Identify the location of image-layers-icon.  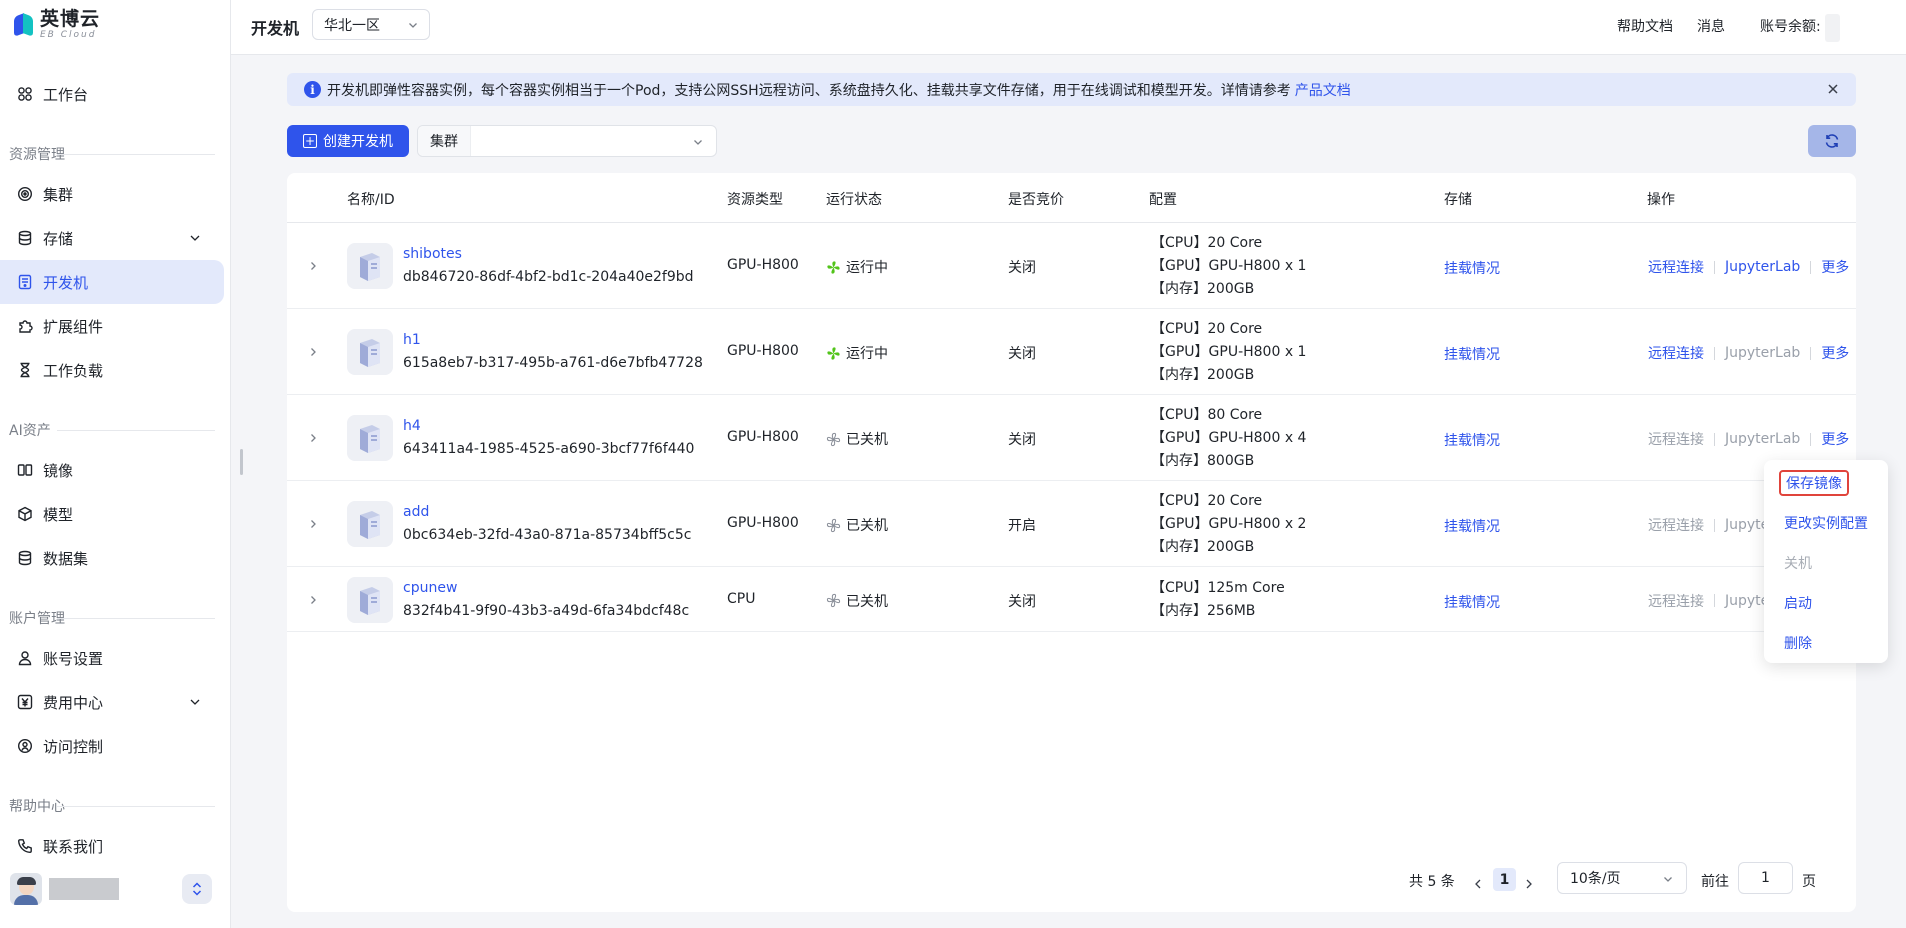
(25, 470).